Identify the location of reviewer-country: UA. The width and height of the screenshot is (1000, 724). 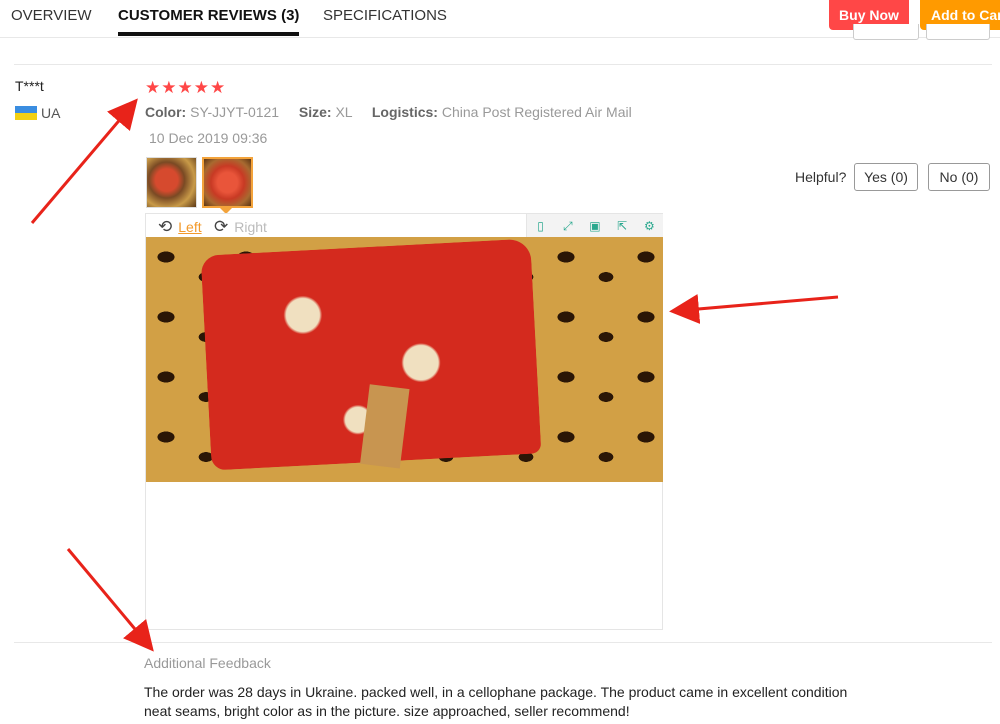
(37, 113).